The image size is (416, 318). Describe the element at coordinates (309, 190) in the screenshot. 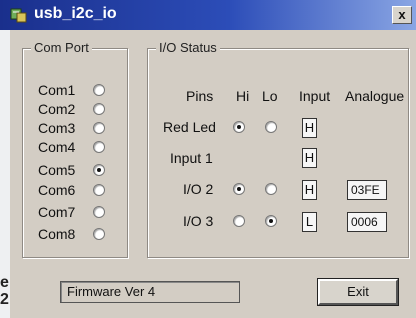

I see `io-2-input-indicator: H` at that location.